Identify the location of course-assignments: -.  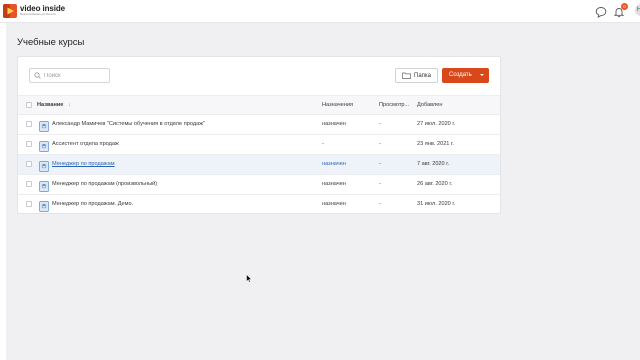
(323, 144).